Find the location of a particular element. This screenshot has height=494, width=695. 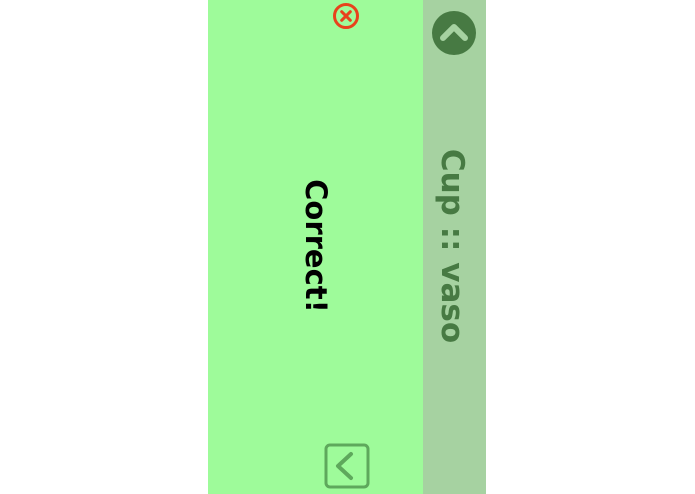

collapse-button is located at coordinates (454, 33).